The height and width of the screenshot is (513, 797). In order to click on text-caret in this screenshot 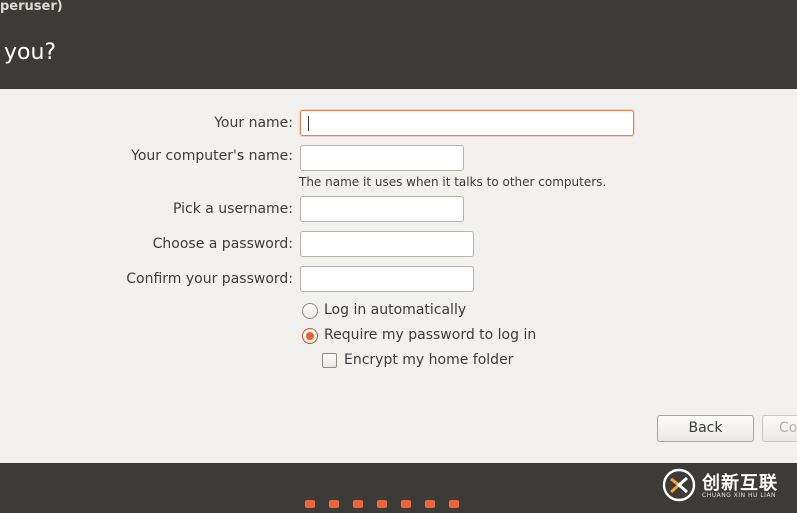, I will do `click(308, 123)`.